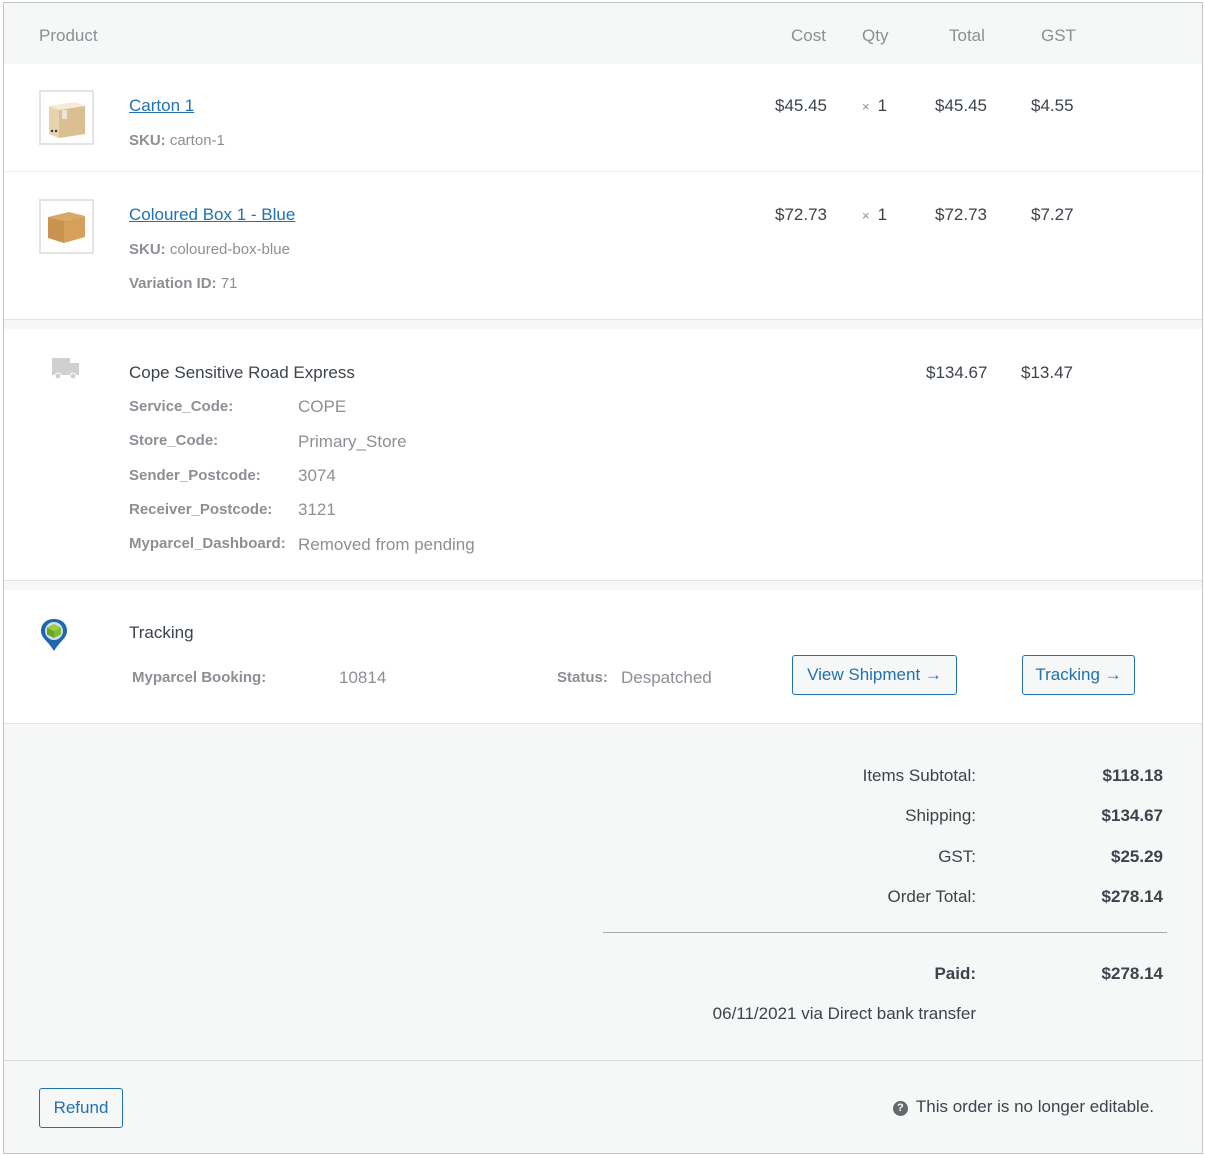 The image size is (1205, 1155). Describe the element at coordinates (207, 543) in the screenshot. I see `meta-label: Myparcel_Dashboard:` at that location.